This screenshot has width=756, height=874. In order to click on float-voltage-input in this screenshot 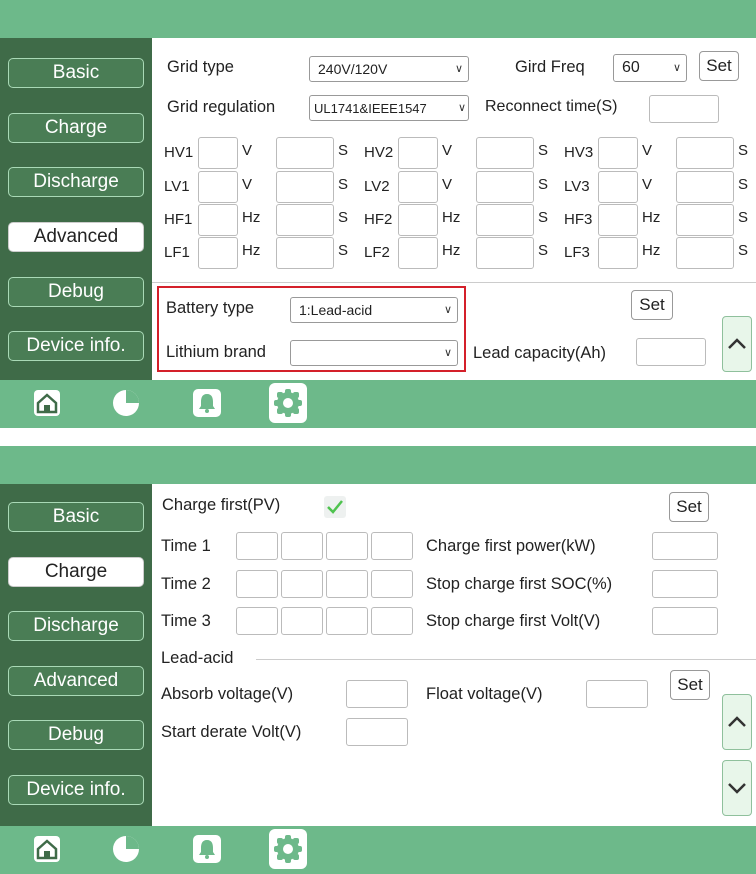, I will do `click(617, 694)`.